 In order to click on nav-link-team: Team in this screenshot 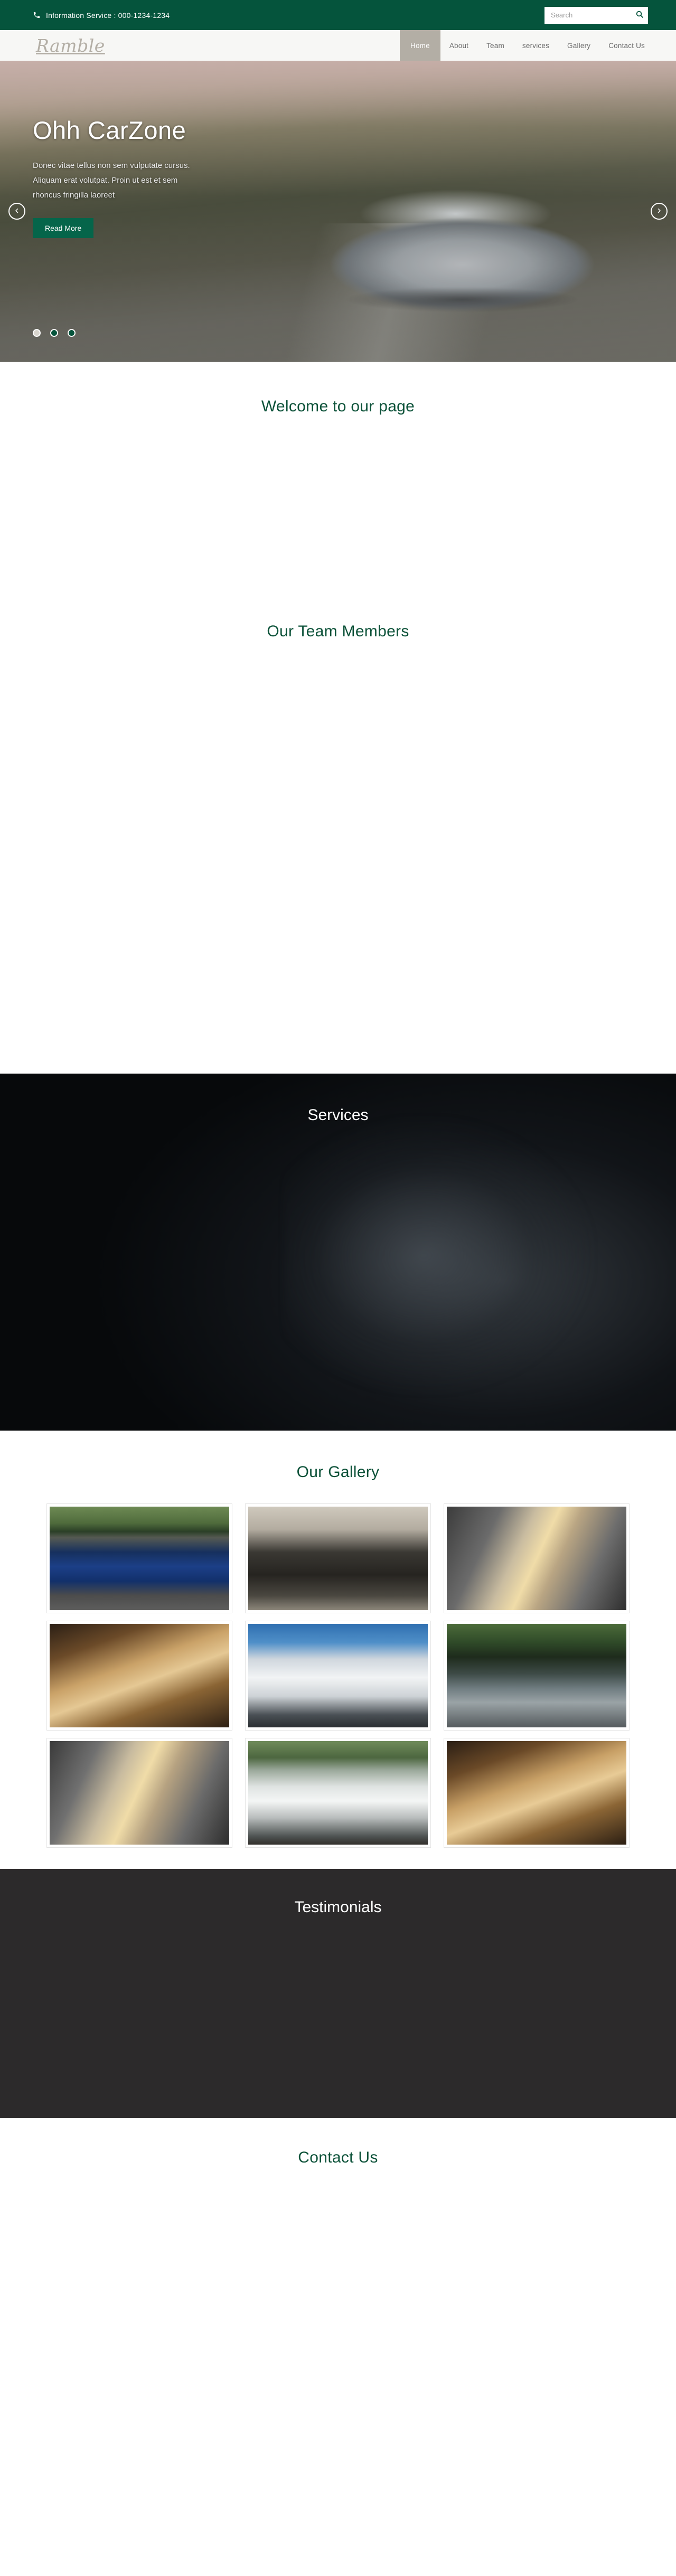, I will do `click(495, 45)`.